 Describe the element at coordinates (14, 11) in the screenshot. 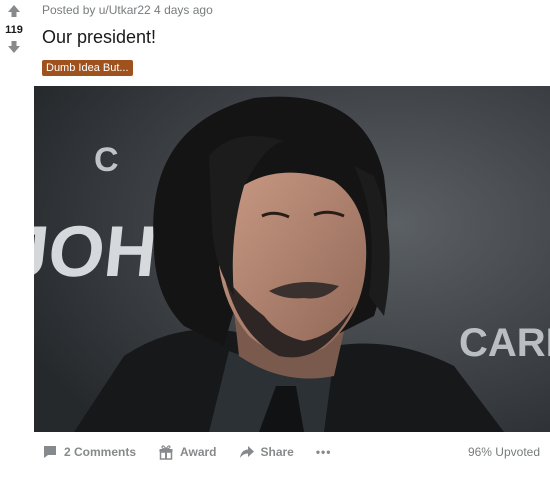

I see `upvote-icon` at that location.